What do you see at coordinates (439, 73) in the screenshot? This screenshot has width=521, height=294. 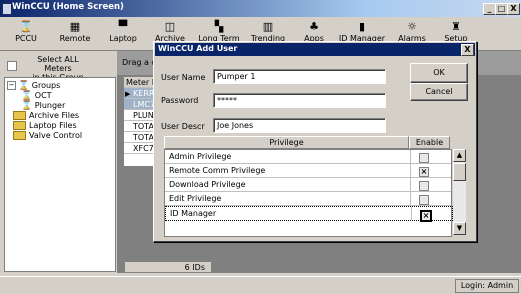 I see `ok-button: OK` at bounding box center [439, 73].